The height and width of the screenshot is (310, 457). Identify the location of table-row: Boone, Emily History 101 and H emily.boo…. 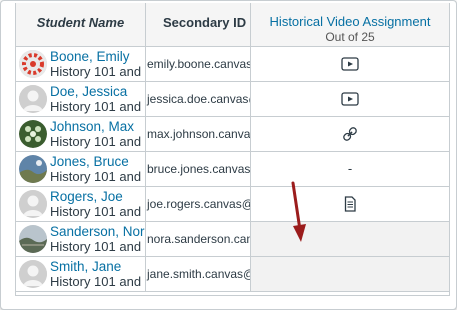
(232, 64).